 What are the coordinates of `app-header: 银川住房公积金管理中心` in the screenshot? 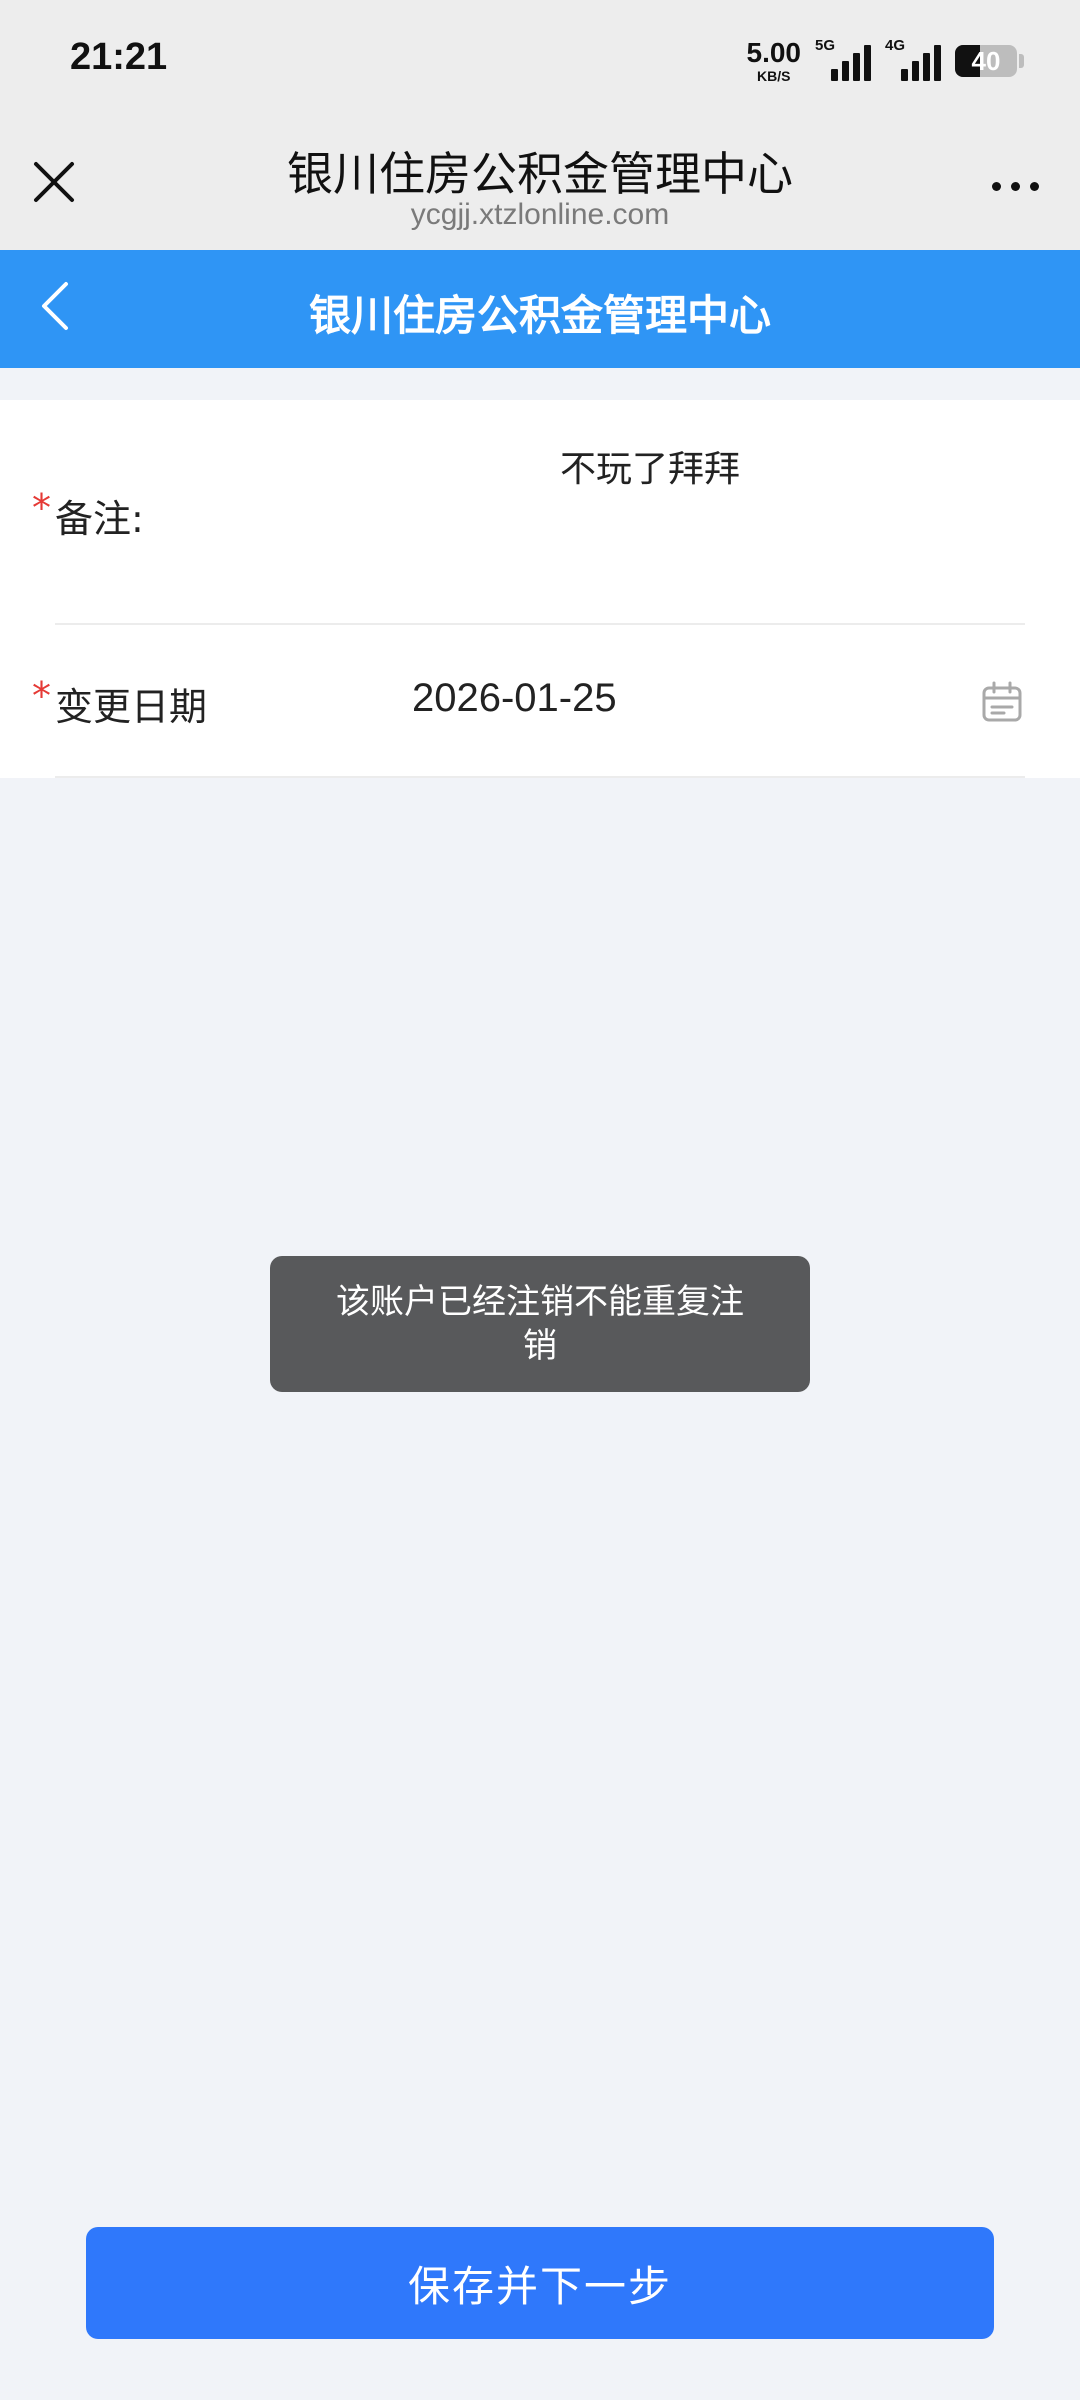 It's located at (540, 309).